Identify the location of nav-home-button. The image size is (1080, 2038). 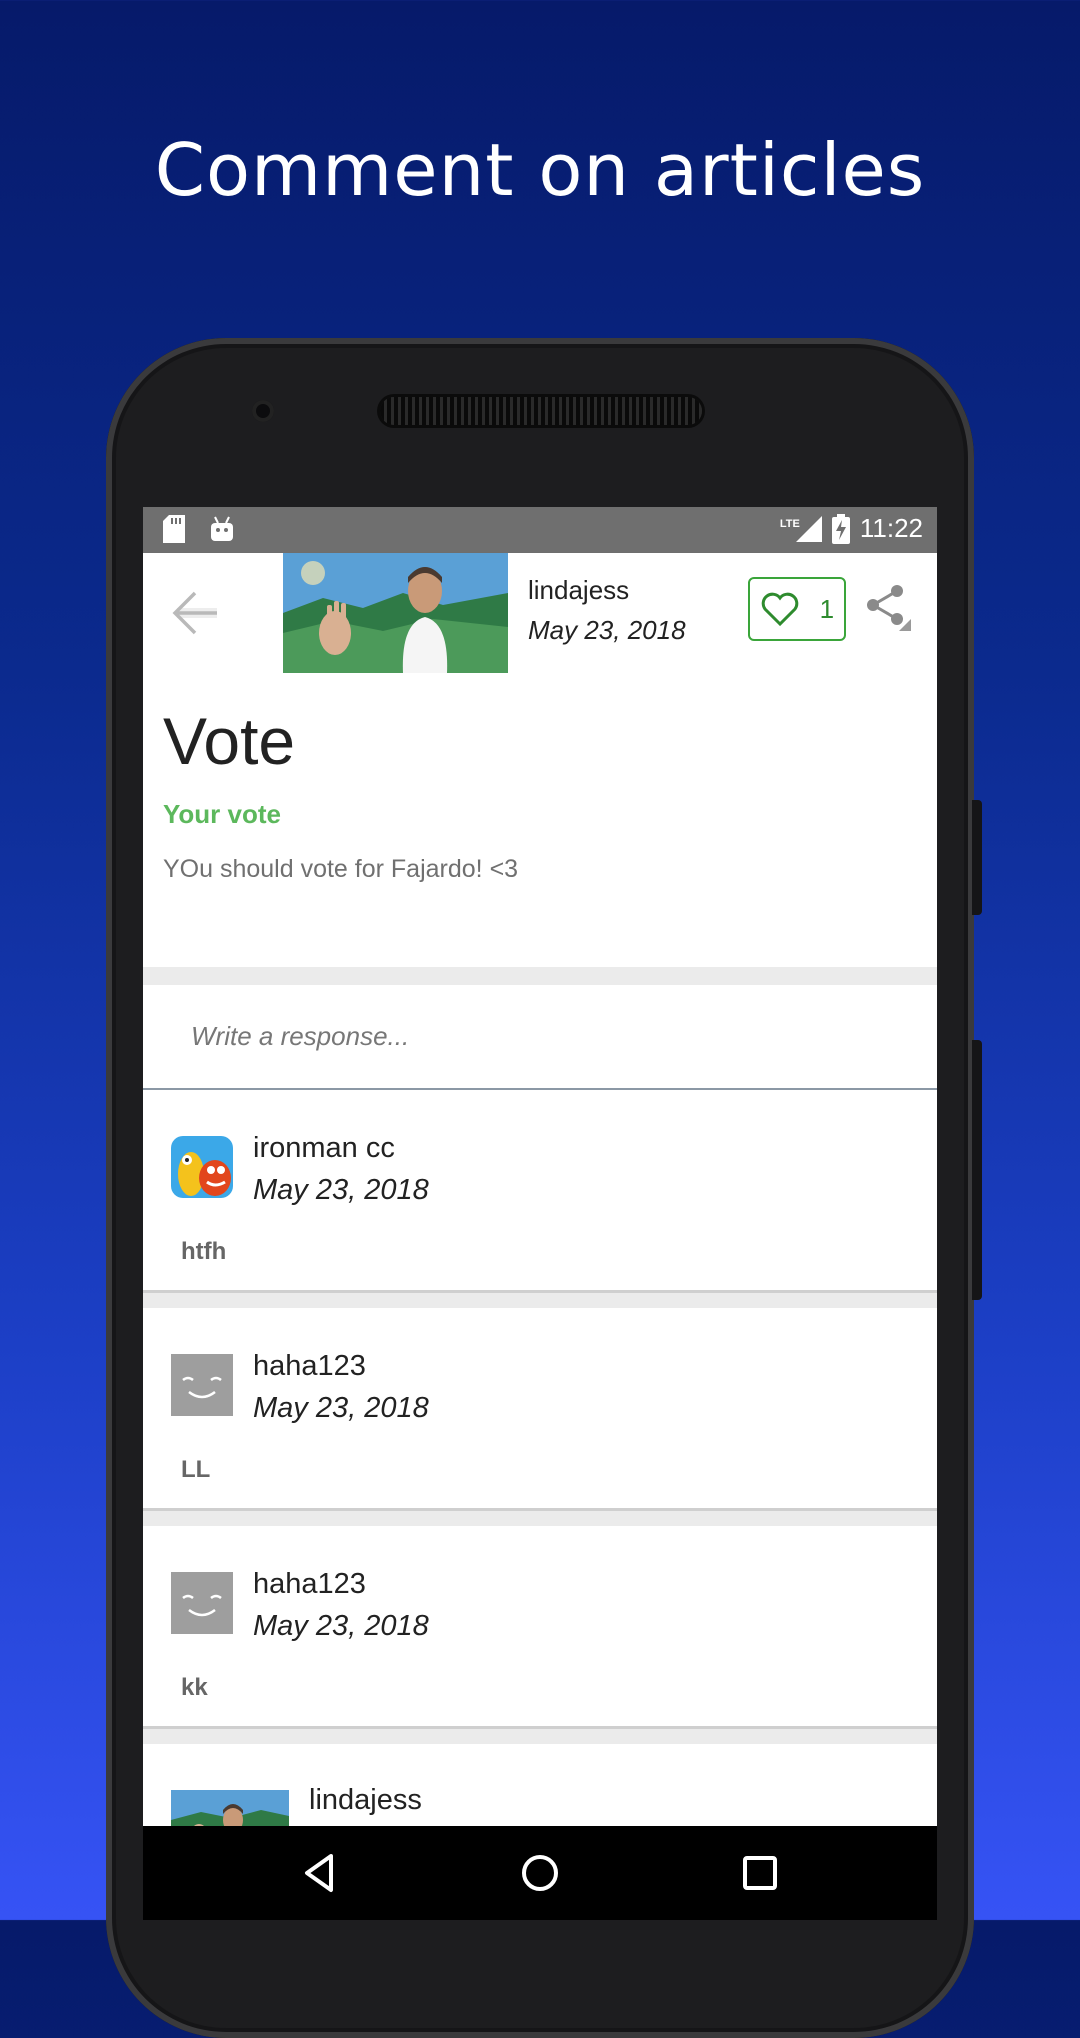
(540, 1873).